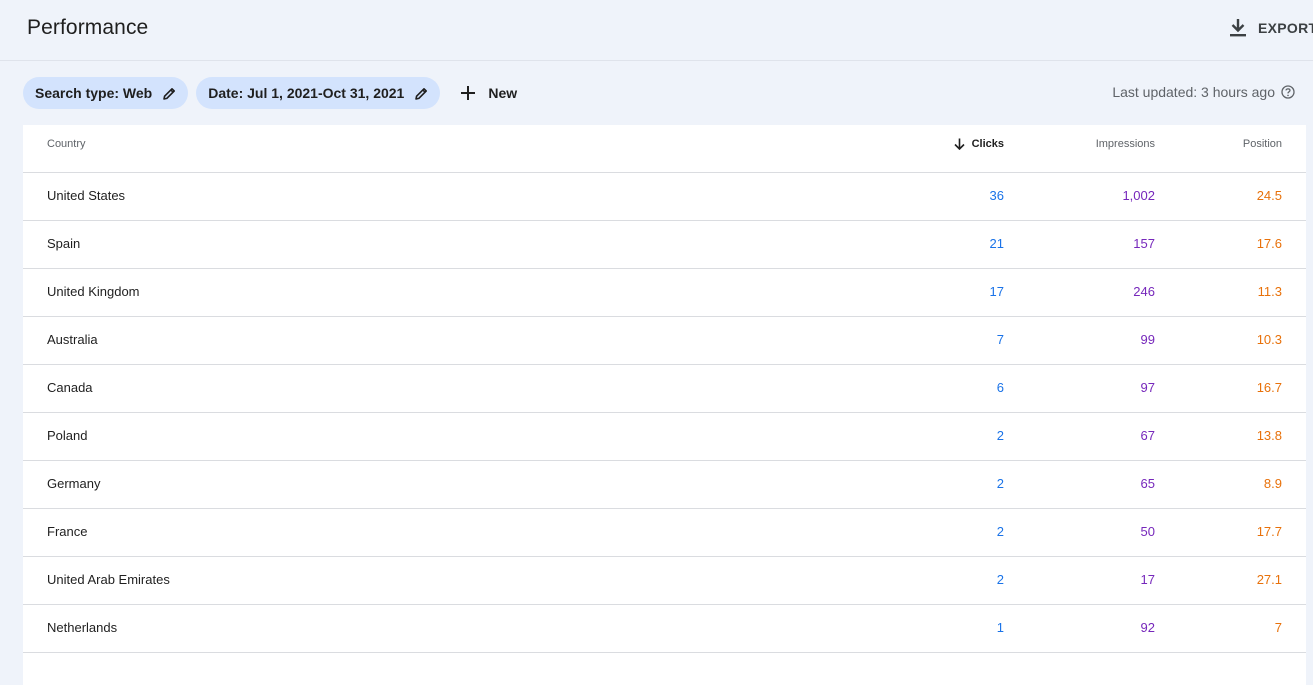  What do you see at coordinates (93, 291) in the screenshot?
I see `country-cell: United Kingdom` at bounding box center [93, 291].